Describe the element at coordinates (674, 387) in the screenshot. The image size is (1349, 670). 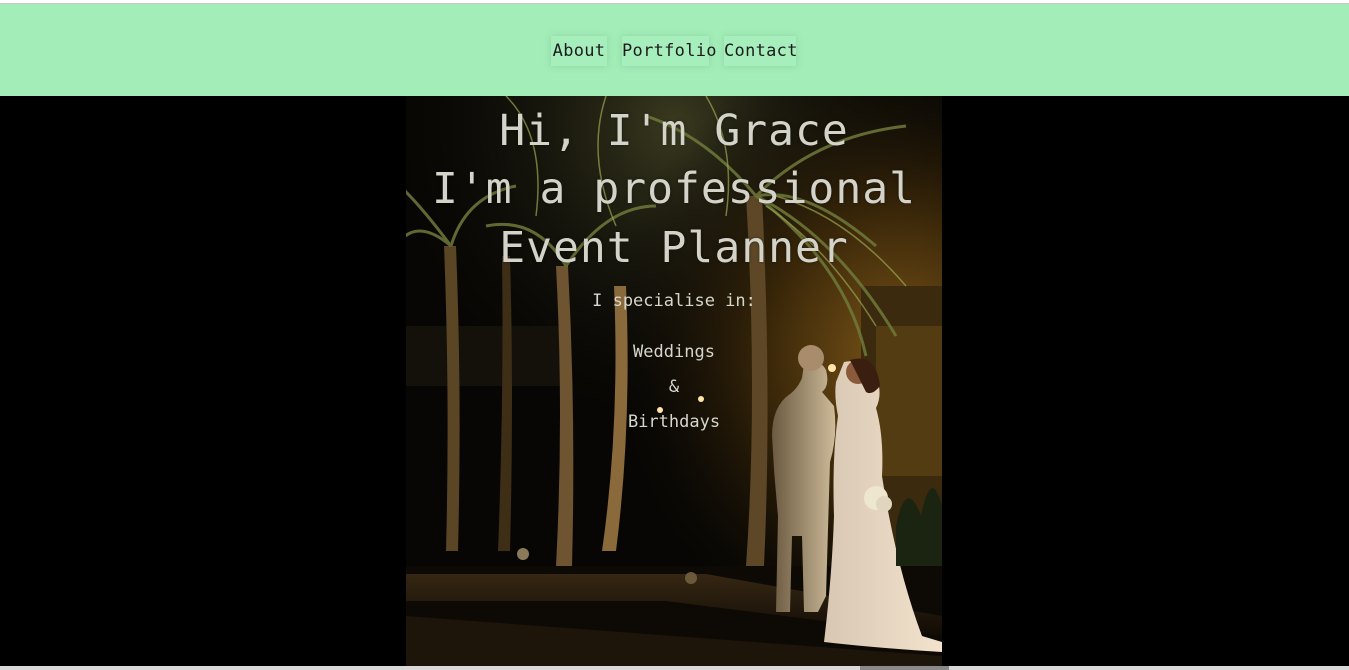
I see `specialty-ampersand: &` at that location.